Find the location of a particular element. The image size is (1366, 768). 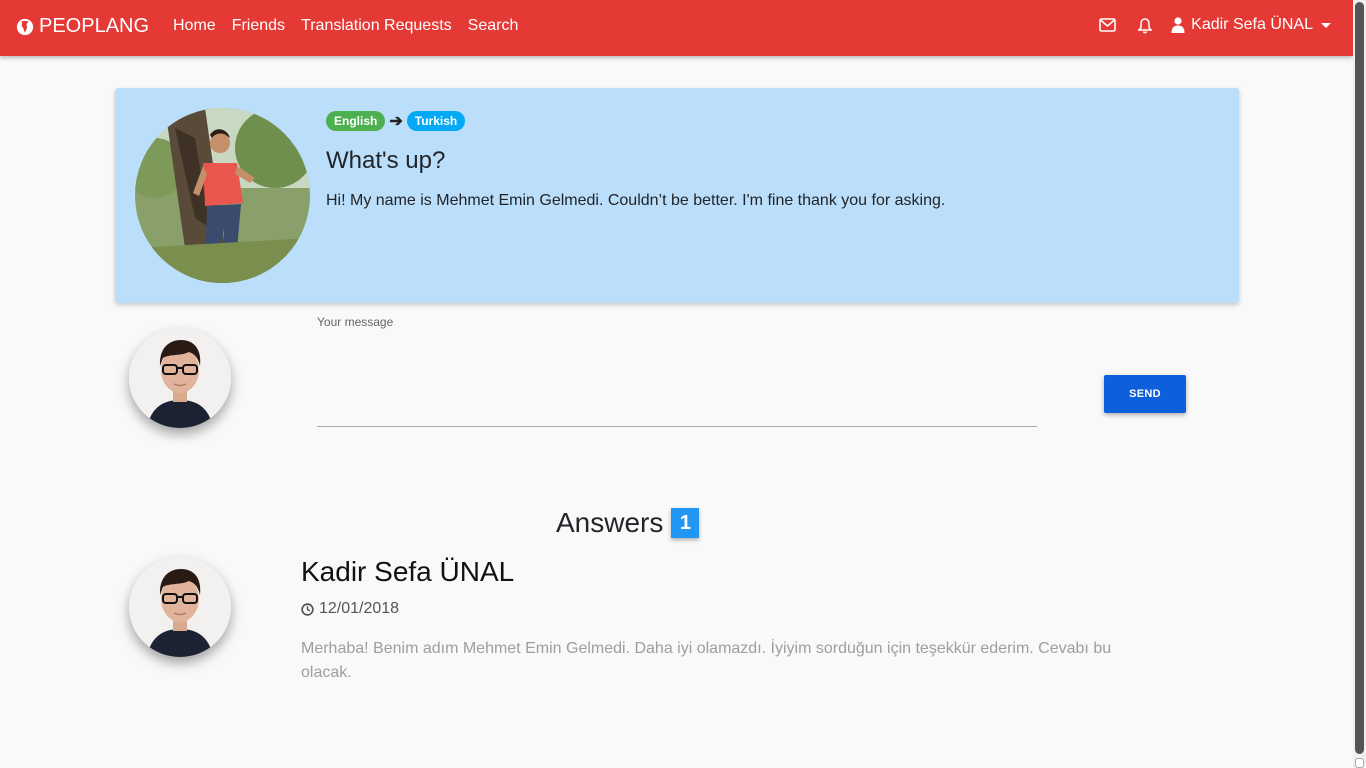

nav-link-translation-requests: Translation Requests is located at coordinates (376, 26).